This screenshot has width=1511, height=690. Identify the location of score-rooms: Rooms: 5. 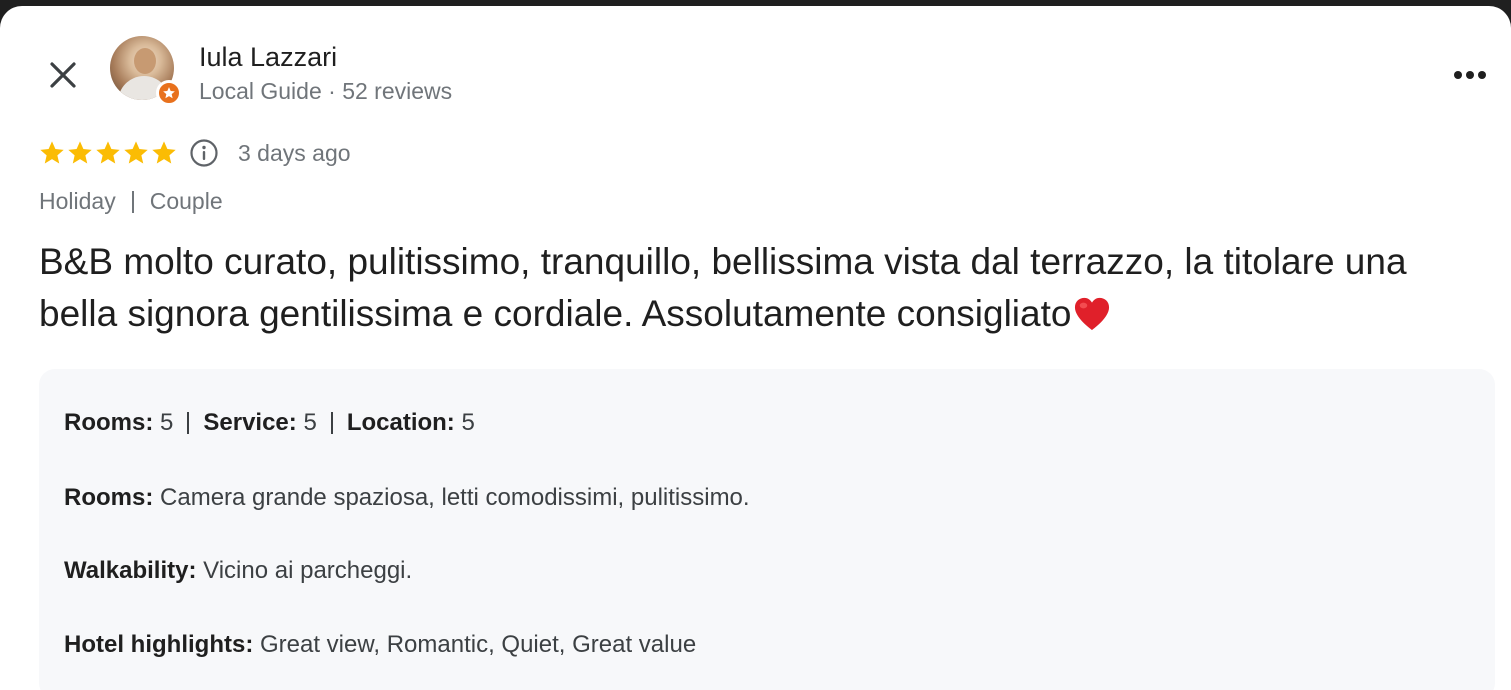
(119, 422).